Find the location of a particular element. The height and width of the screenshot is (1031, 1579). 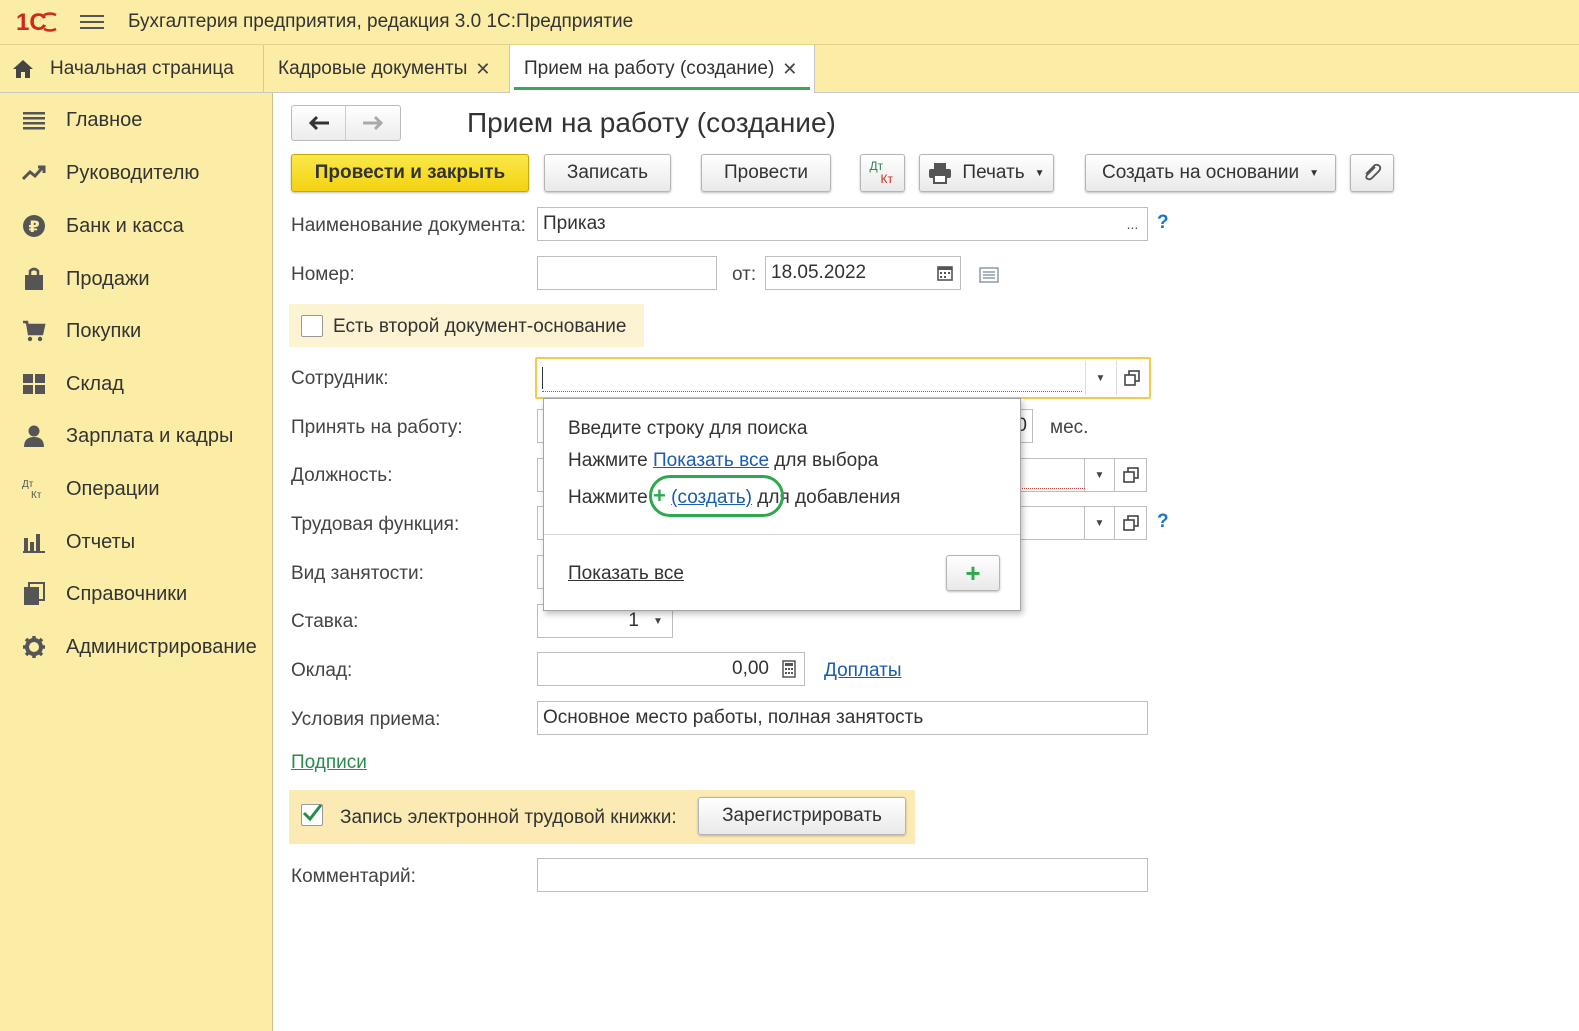

dt-kt-button: Дт Кт is located at coordinates (882, 173).